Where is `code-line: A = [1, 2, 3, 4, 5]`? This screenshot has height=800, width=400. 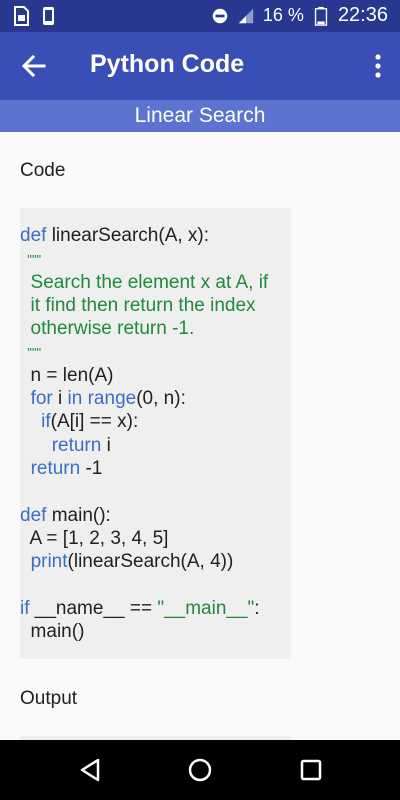
code-line: A = [1, 2, 3, 4, 5] is located at coordinates (155, 538).